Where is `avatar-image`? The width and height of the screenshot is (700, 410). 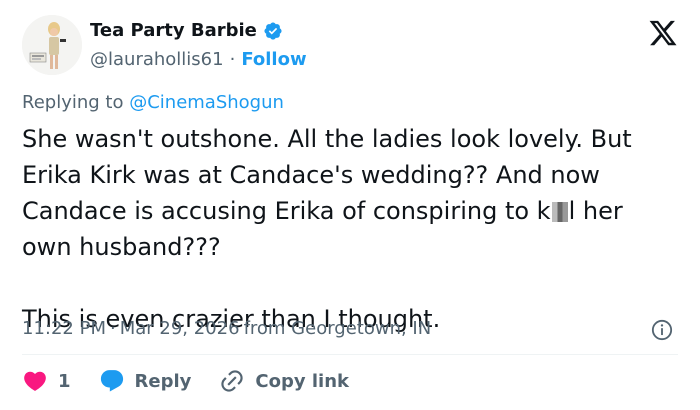
avatar-image is located at coordinates (52, 45).